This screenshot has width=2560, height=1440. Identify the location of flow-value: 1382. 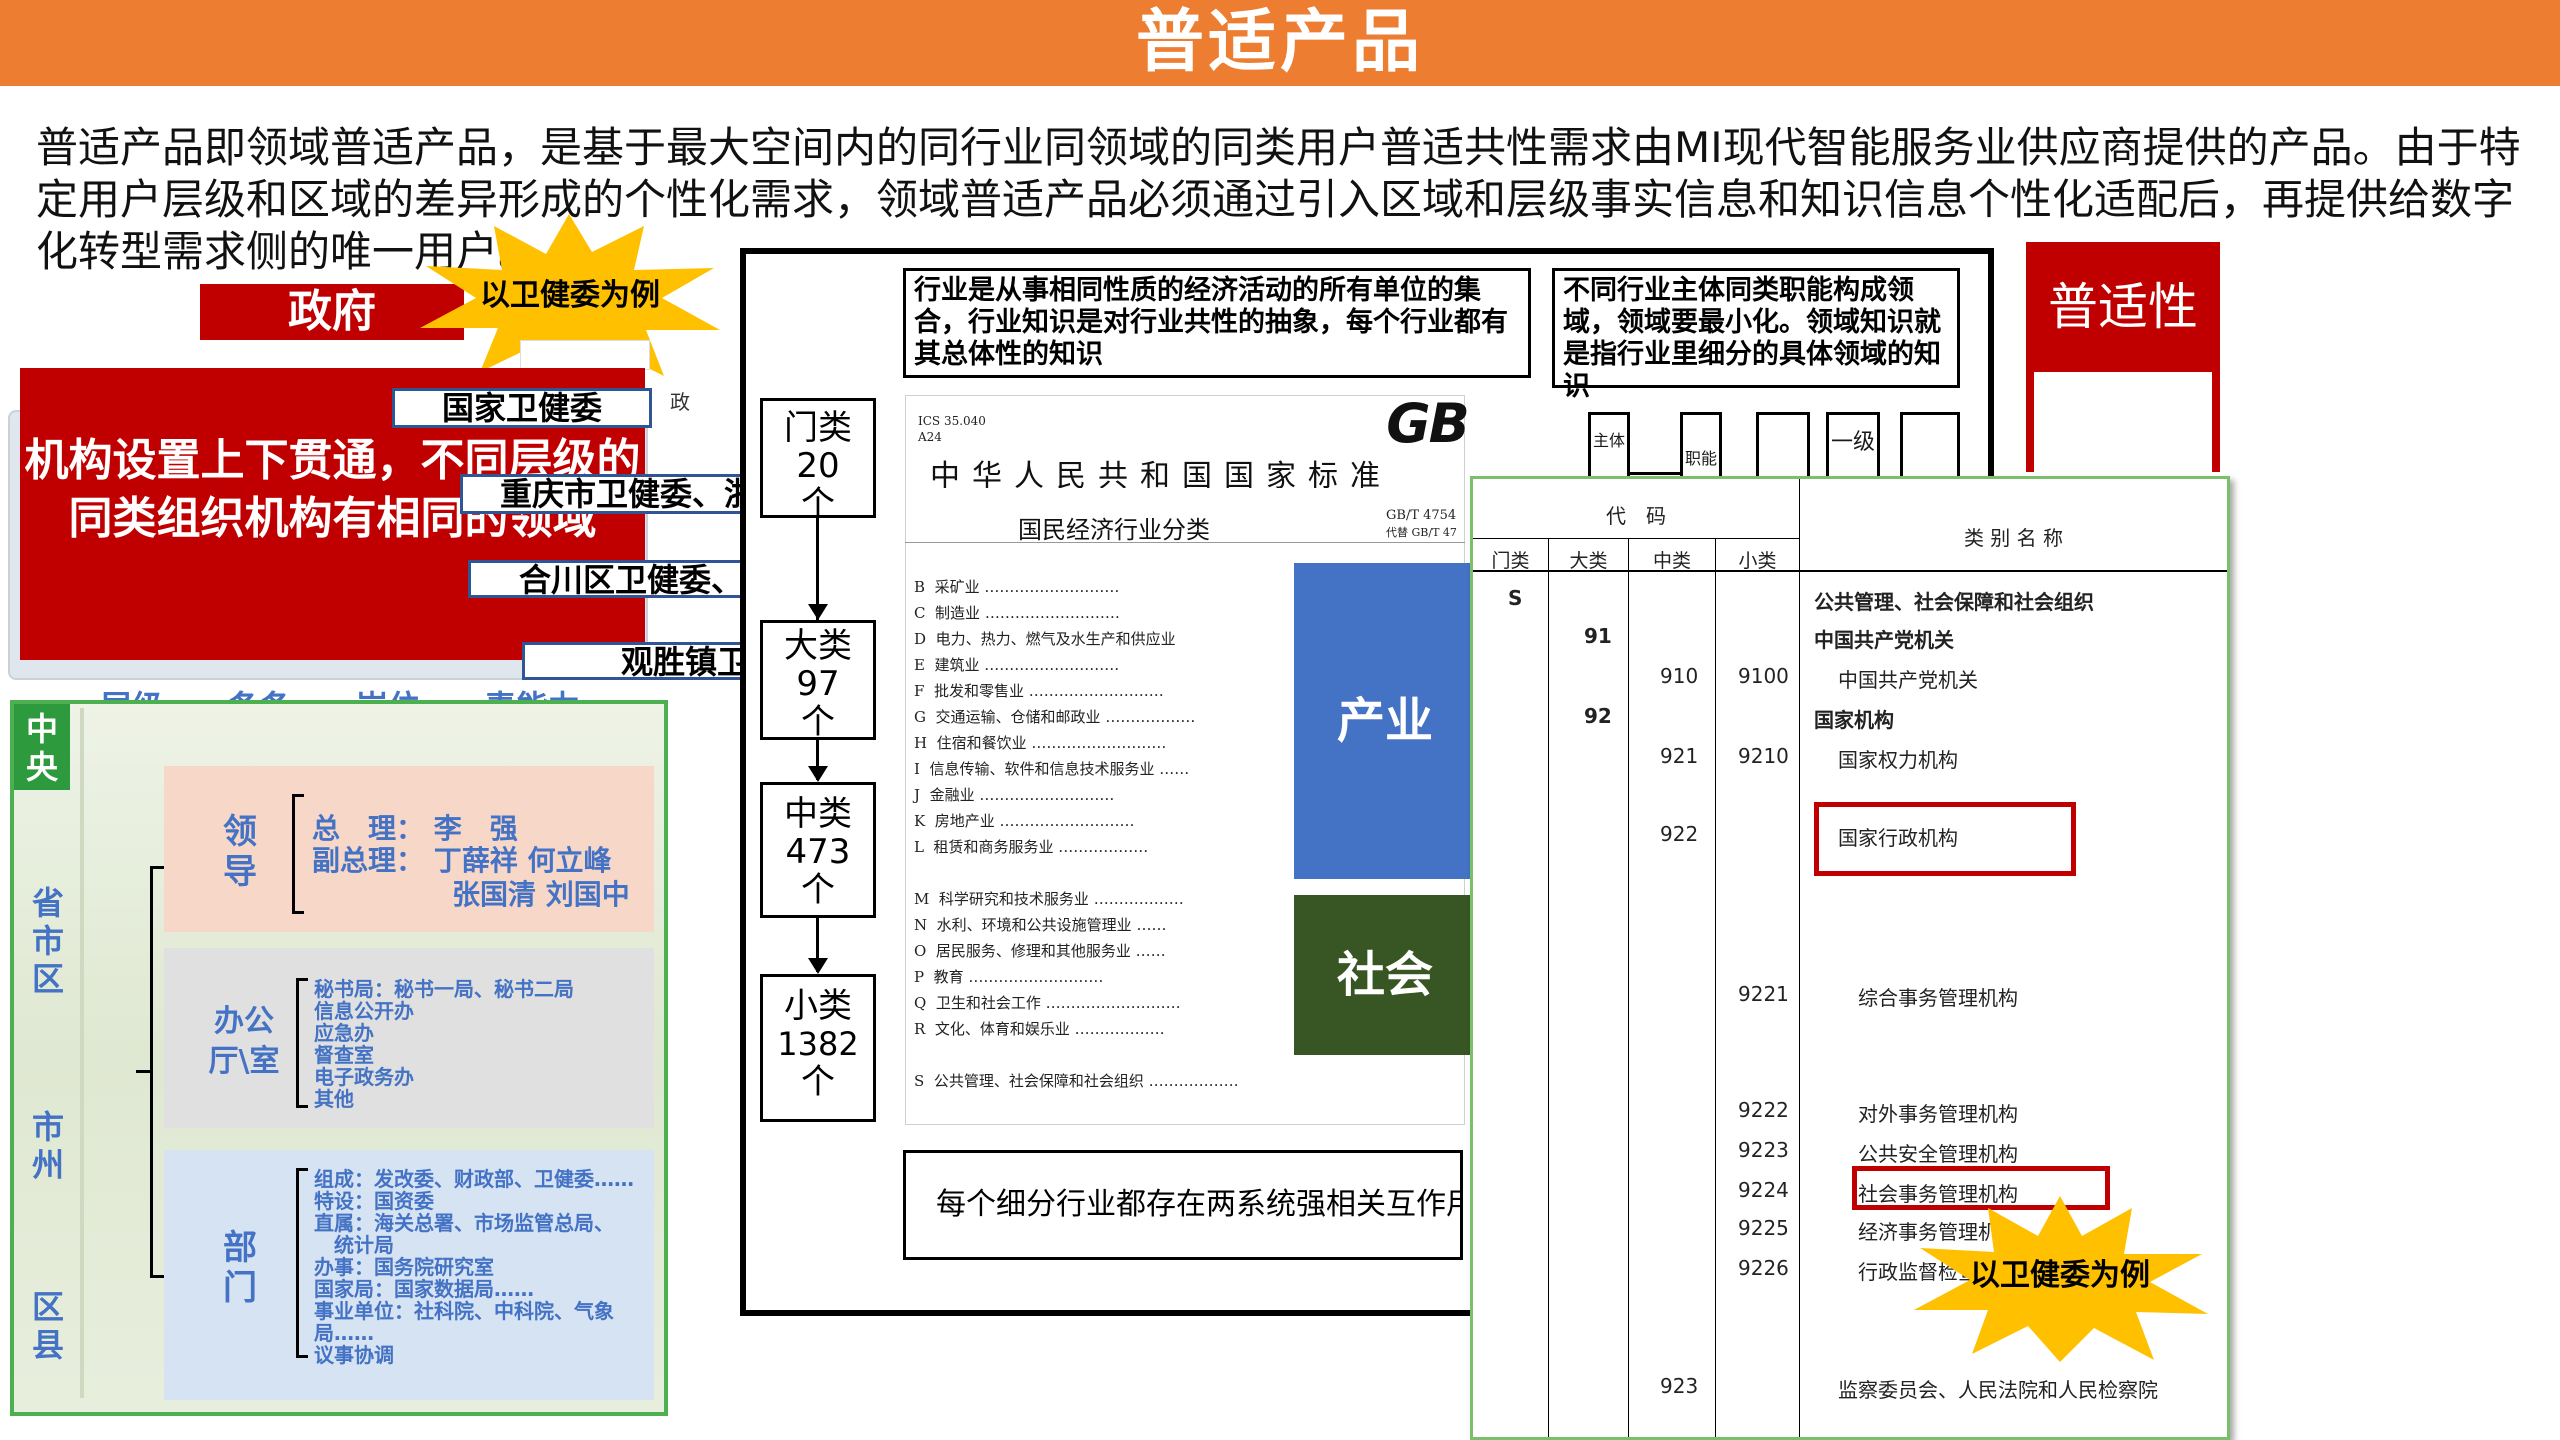
(818, 1044).